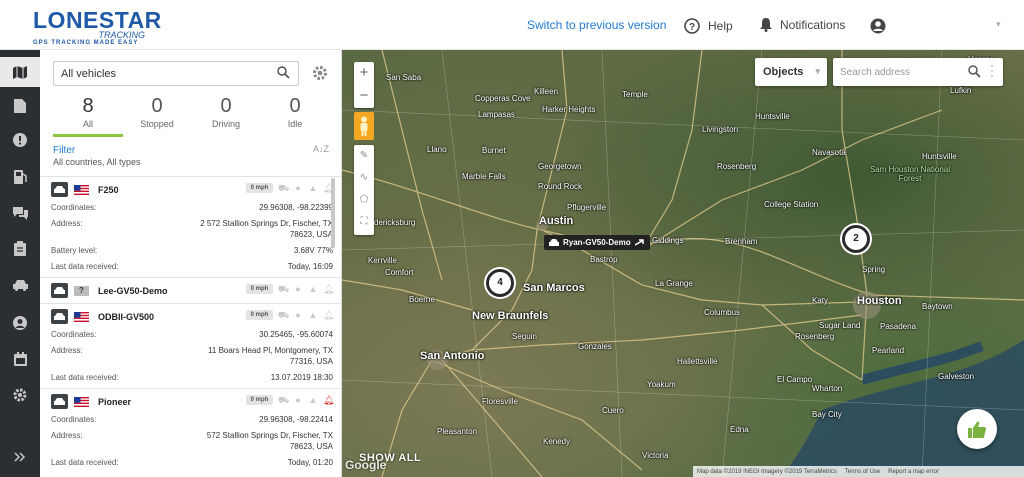 This screenshot has height=477, width=1024. I want to click on map-city-label: Floresville, so click(500, 401).